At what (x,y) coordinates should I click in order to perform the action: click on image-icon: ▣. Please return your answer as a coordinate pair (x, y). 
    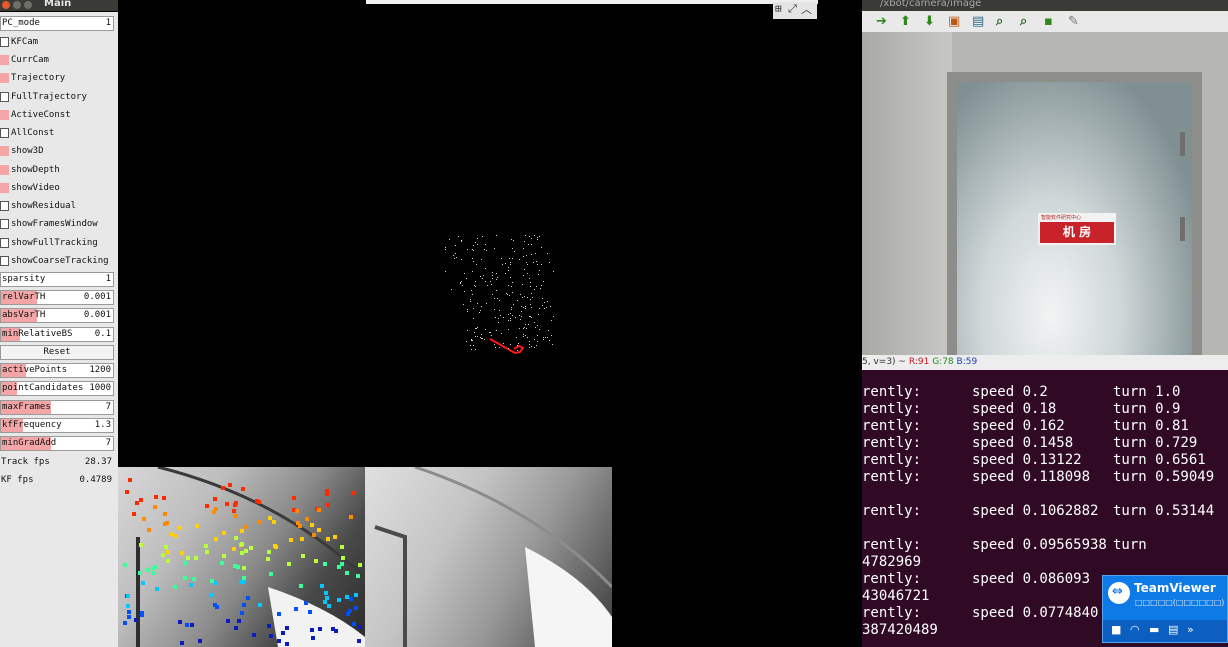
    Looking at the image, I should click on (954, 21).